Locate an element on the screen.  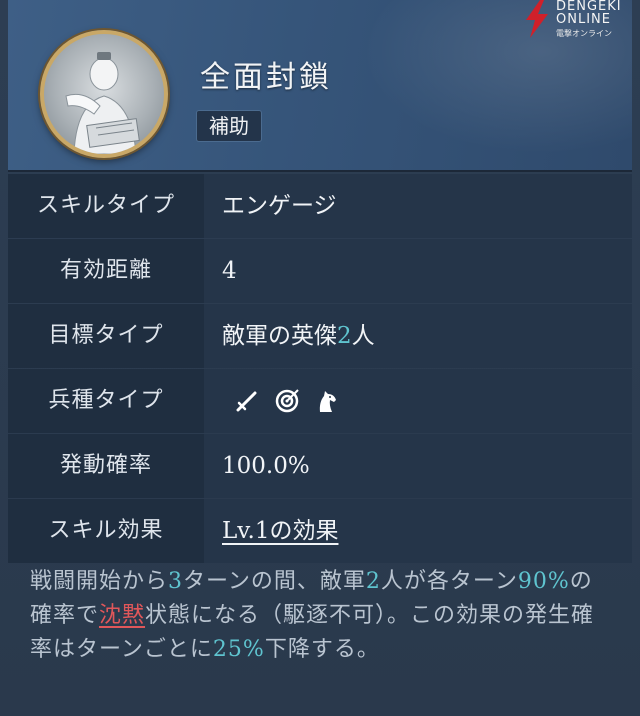
silence-status-link: 沈黙 is located at coordinates (122, 615).